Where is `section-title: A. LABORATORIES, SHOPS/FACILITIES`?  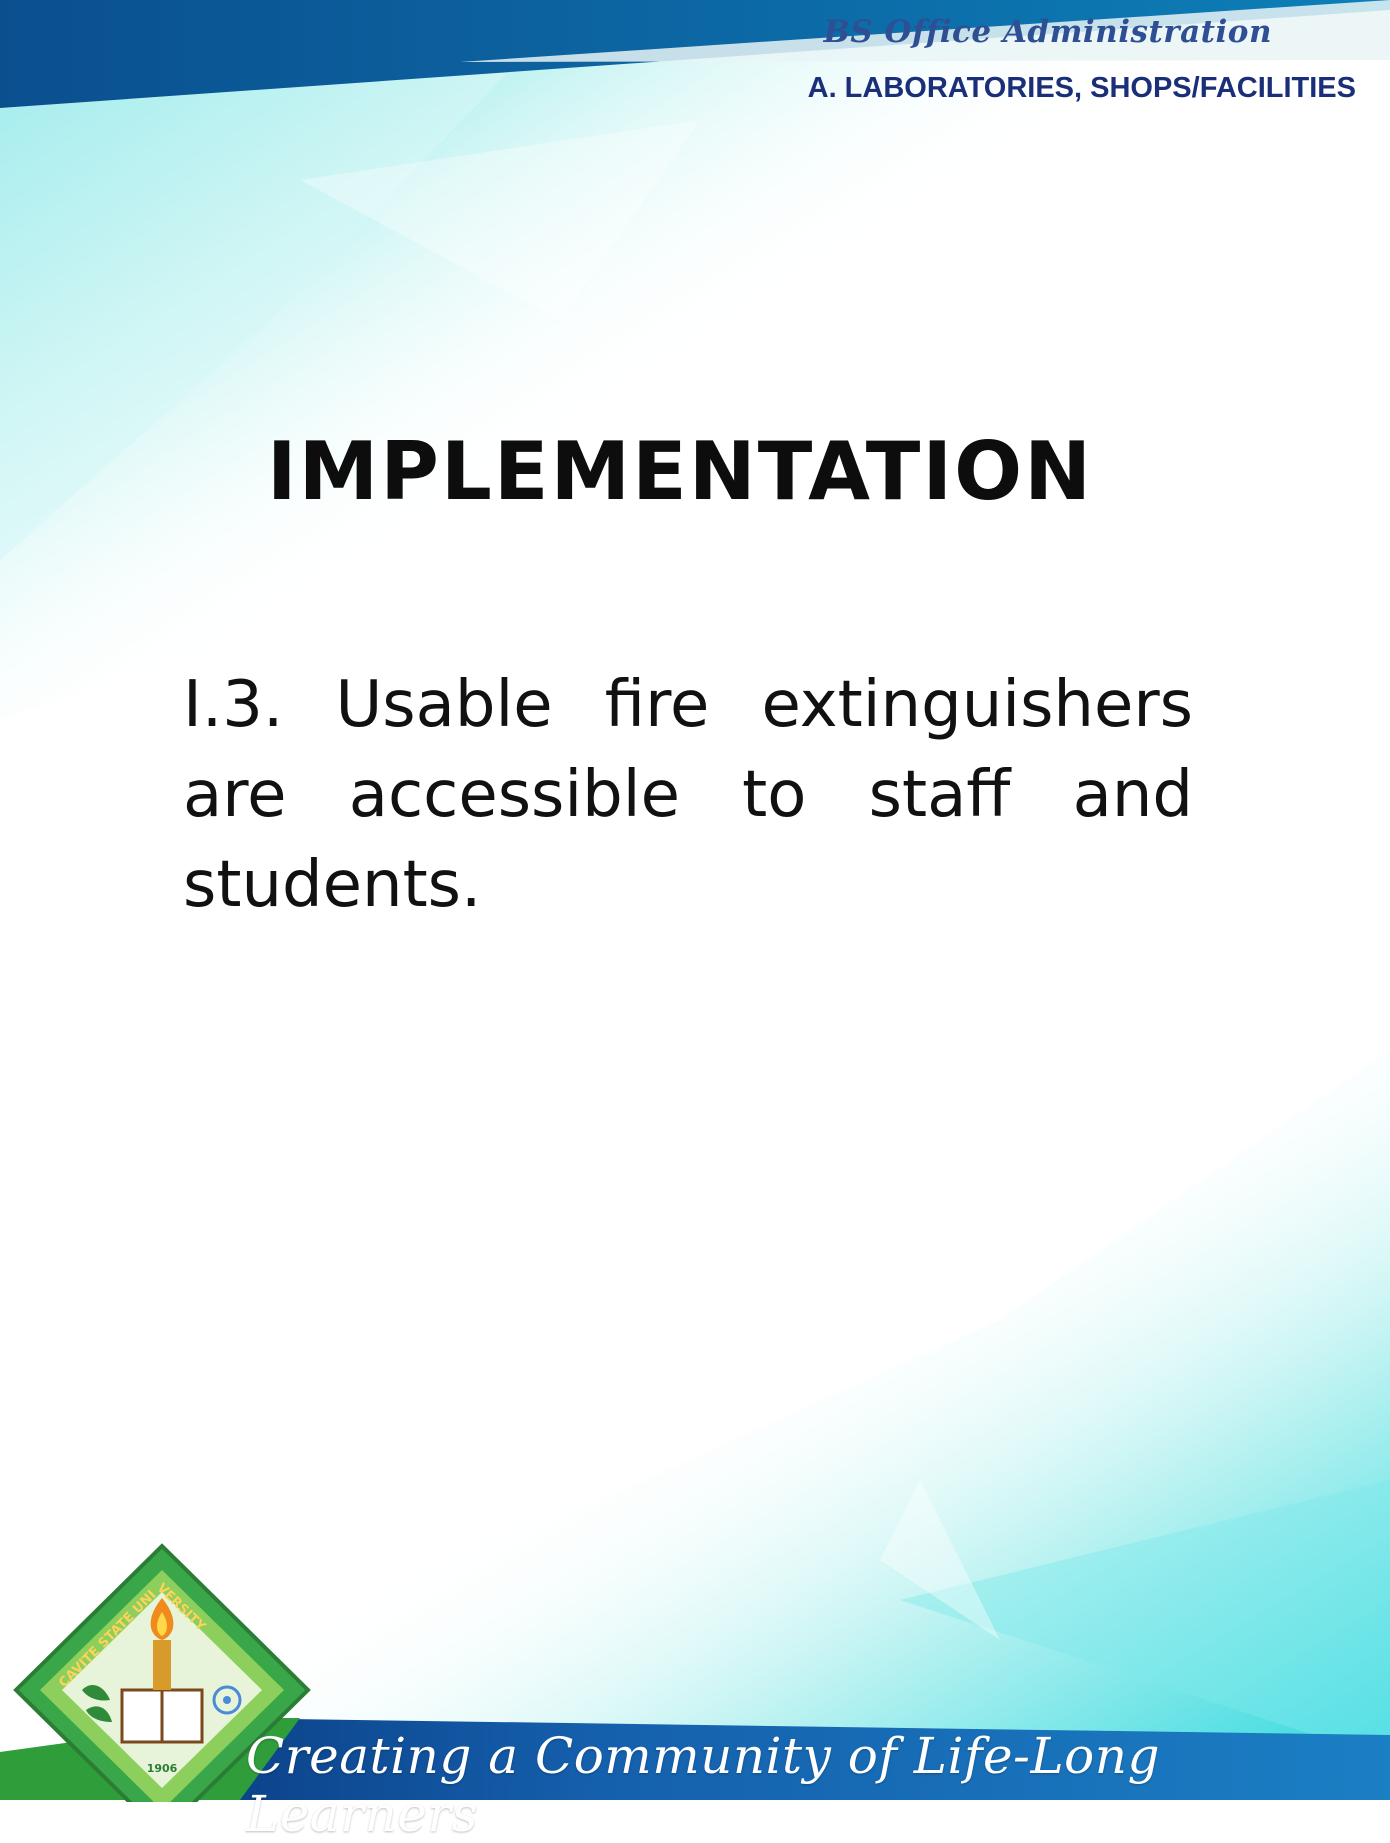
section-title: A. LABORATORIES, SHOPS/FACILITIES is located at coordinates (1081, 88).